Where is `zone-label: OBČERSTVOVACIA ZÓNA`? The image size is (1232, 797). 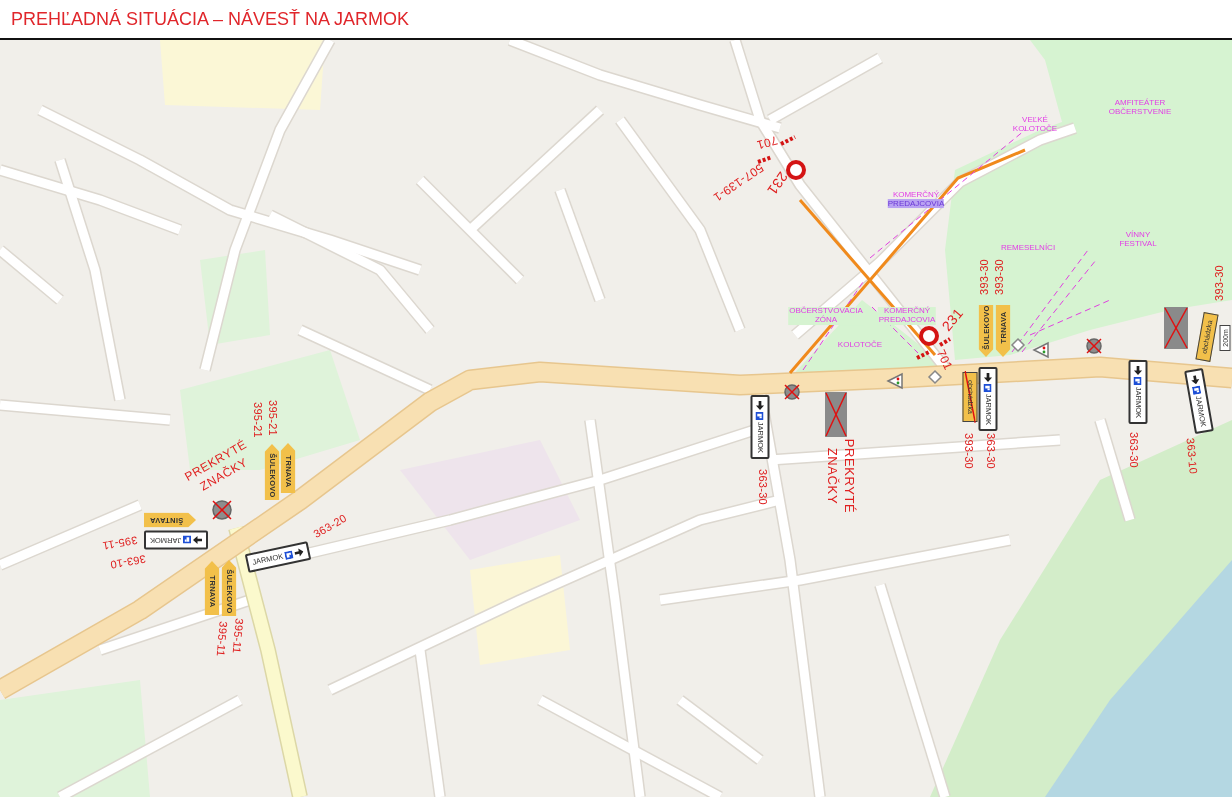
zone-label: OBČERSTVOVACIA ZÓNA is located at coordinates (826, 316).